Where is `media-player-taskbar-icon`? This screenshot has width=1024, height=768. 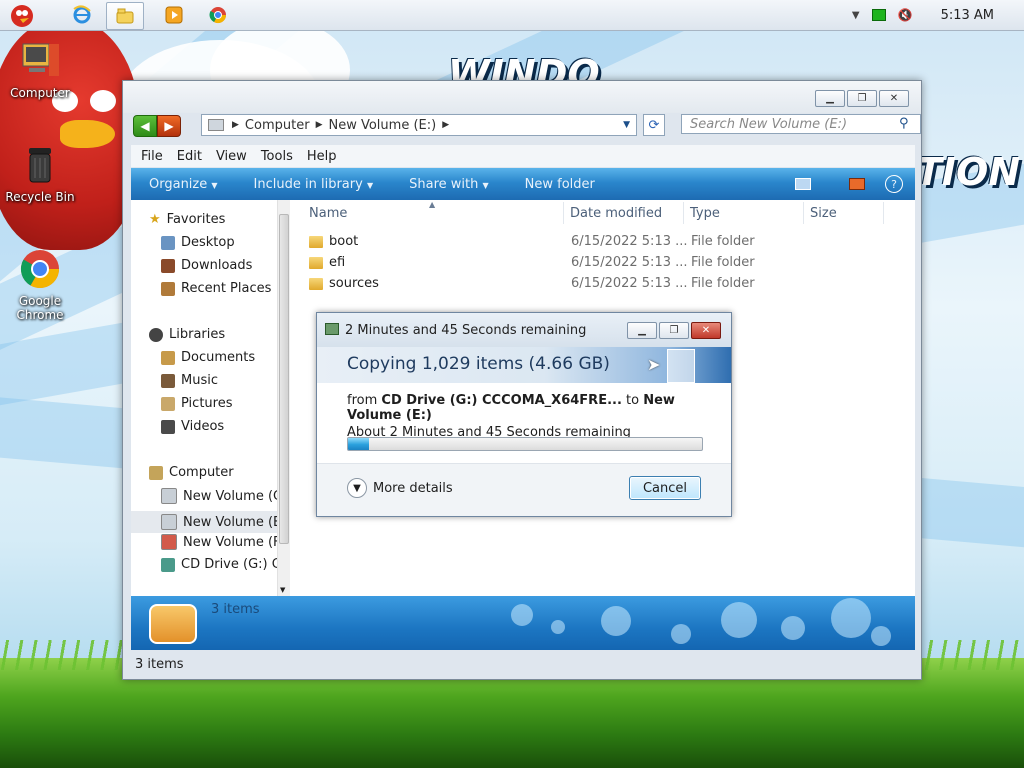 media-player-taskbar-icon is located at coordinates (174, 15).